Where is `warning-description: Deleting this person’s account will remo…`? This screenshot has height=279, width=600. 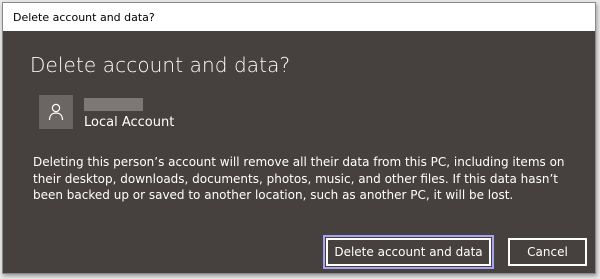 warning-description: Deleting this person’s account will remo… is located at coordinates (299, 178).